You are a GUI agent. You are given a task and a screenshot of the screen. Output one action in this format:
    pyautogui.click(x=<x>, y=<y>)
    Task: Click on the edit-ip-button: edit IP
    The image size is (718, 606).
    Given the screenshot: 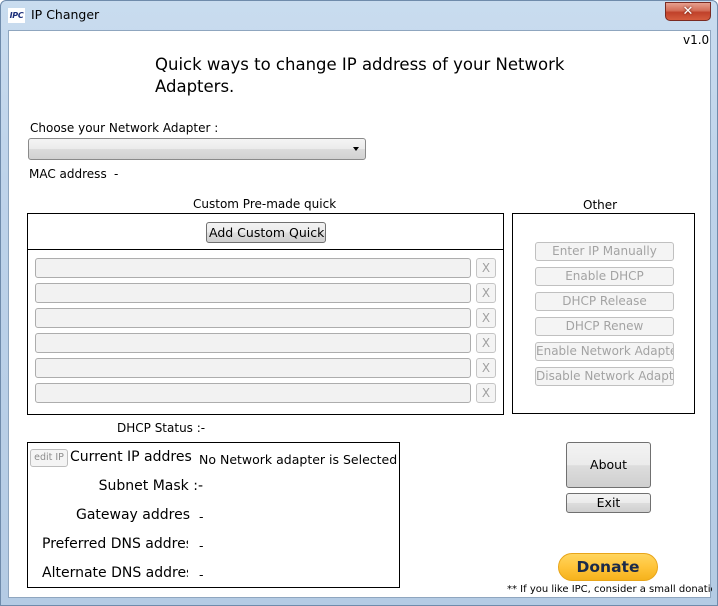 What is the action you would take?
    pyautogui.click(x=49, y=458)
    